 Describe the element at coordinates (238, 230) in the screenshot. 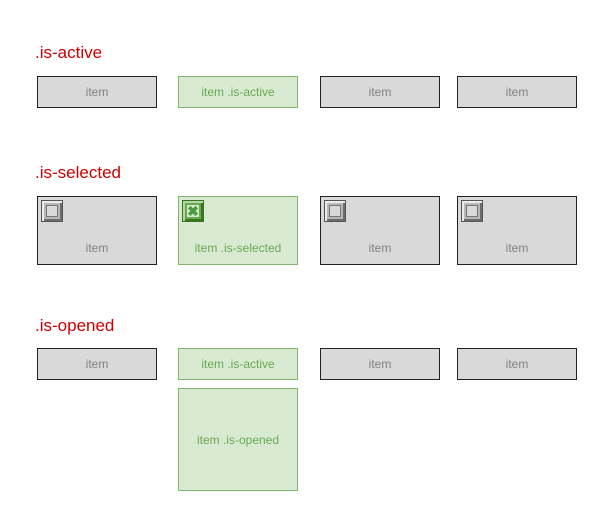

I see `item-box-selected: ✖ item .is-selected` at that location.